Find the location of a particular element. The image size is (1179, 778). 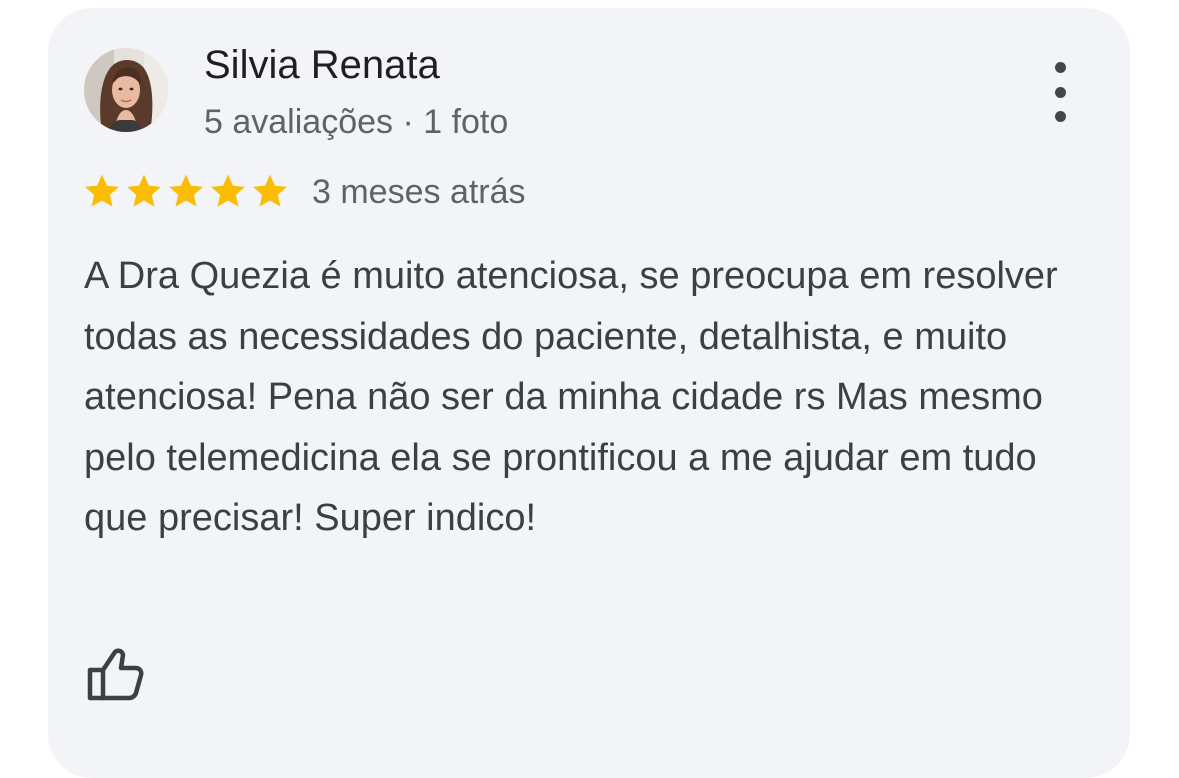

author-name: Silvia Renata is located at coordinates (322, 65).